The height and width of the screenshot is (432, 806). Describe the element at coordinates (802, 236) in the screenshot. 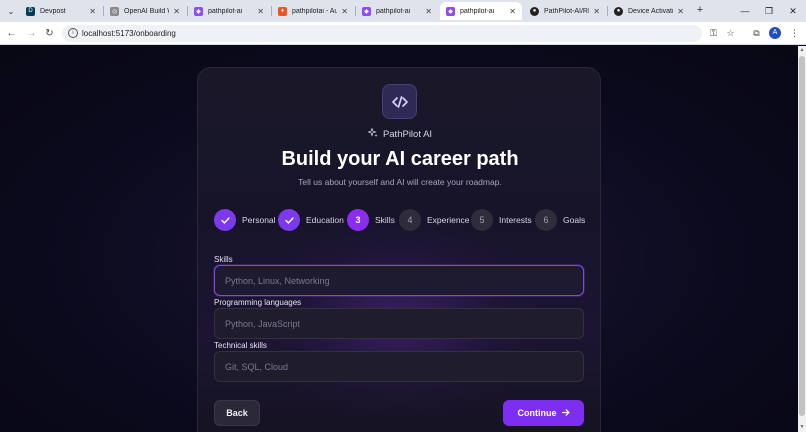

I see `scrollbar-thumb` at that location.